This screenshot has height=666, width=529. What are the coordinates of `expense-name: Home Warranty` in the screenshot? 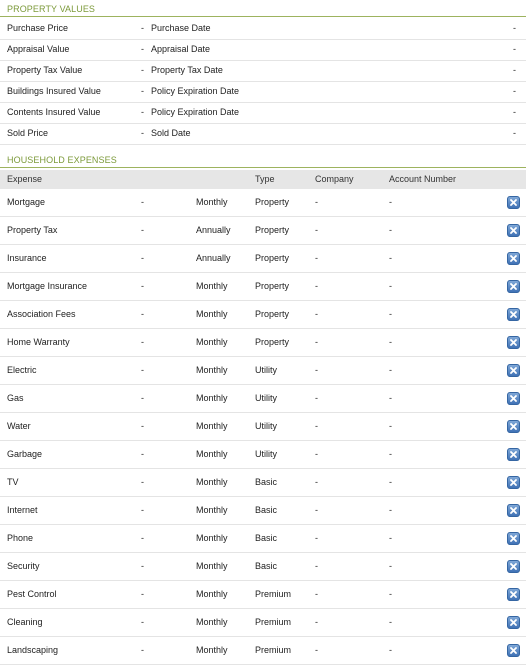 It's located at (38, 342).